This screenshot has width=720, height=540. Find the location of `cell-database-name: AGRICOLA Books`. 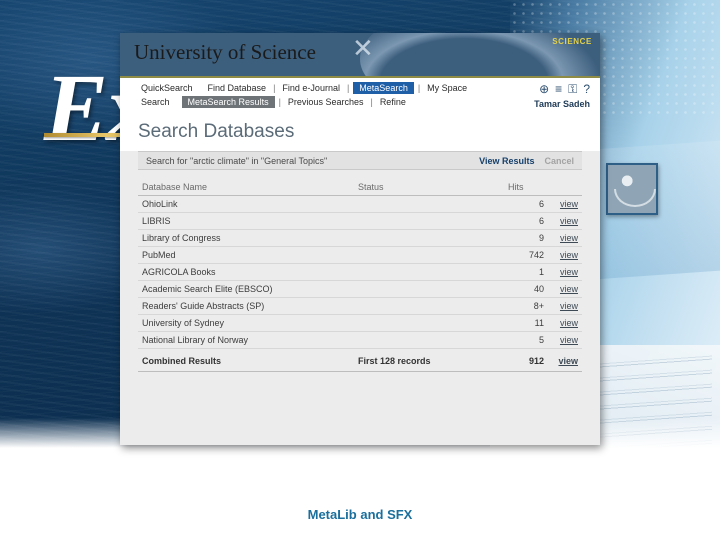

cell-database-name: AGRICOLA Books is located at coordinates (246, 272).